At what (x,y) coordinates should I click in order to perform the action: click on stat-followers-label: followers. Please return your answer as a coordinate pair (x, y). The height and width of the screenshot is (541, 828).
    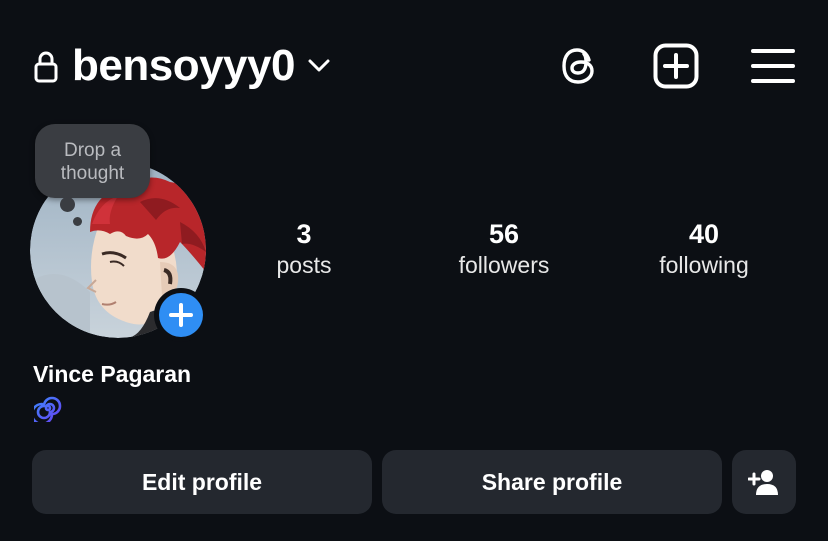
    Looking at the image, I should click on (504, 265).